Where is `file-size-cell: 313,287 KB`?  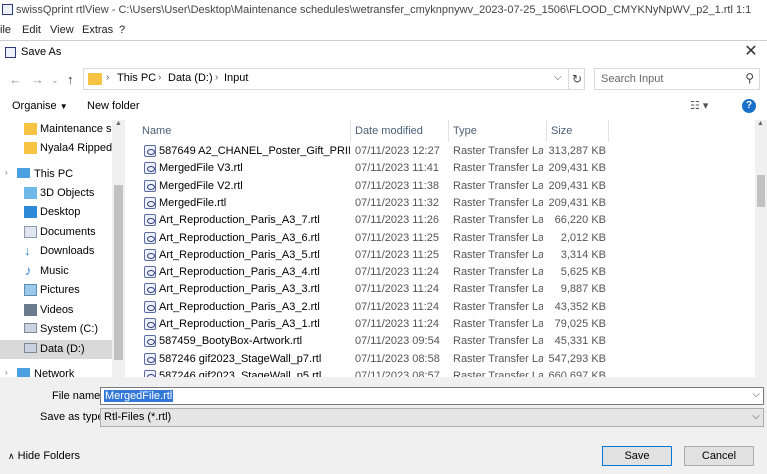
file-size-cell: 313,287 KB is located at coordinates (577, 151).